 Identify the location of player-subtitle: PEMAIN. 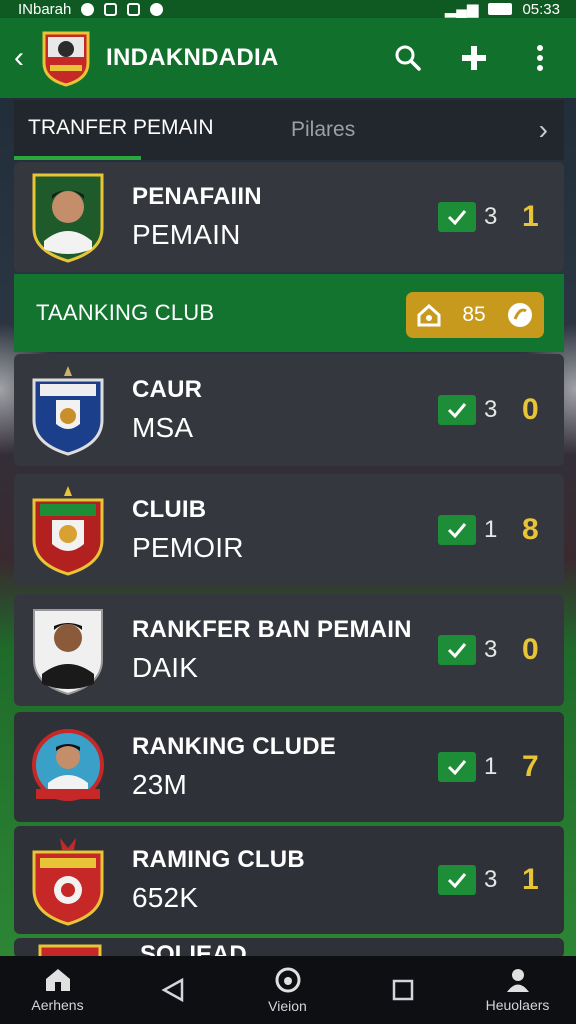
(186, 234).